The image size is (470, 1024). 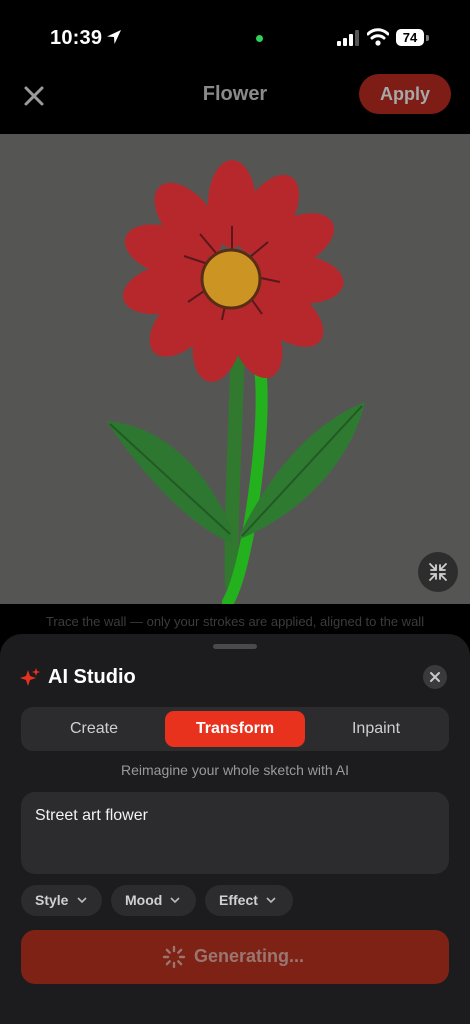 I want to click on close-icon, so click(x=435, y=677).